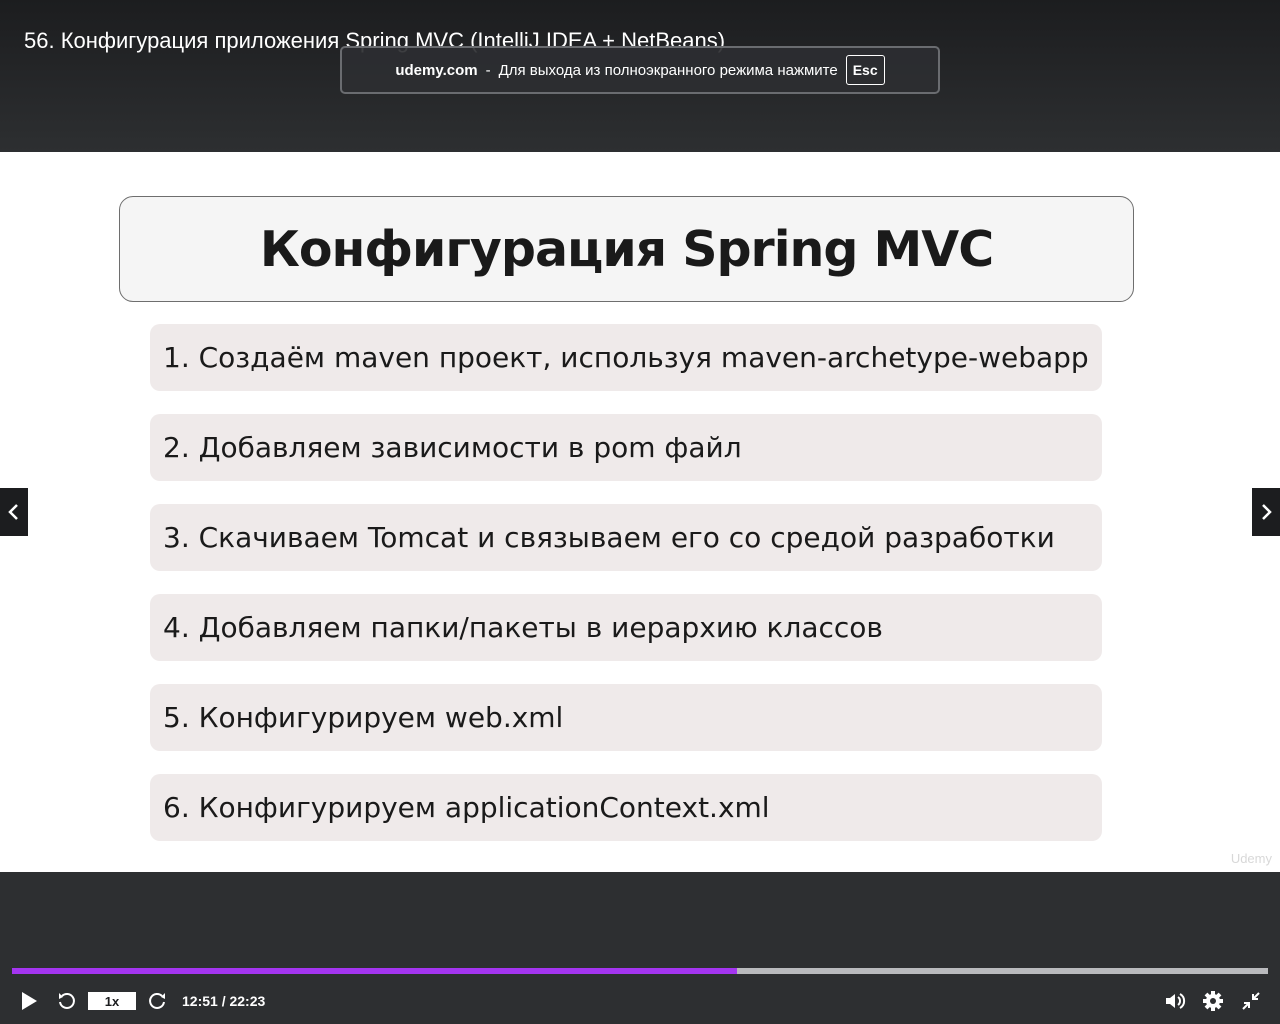 Image resolution: width=1280 pixels, height=1024 pixels. Describe the element at coordinates (1251, 858) in the screenshot. I see `udemy-watermark: Udemy` at that location.